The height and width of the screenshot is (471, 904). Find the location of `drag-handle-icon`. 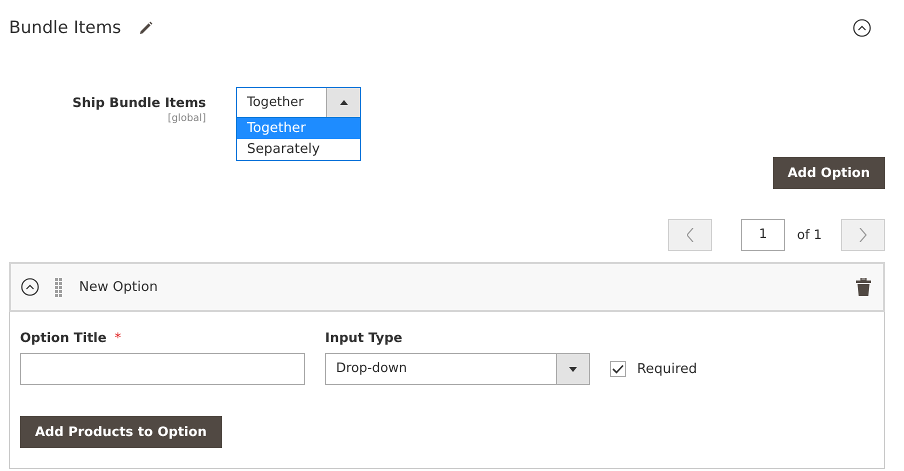

drag-handle-icon is located at coordinates (58, 287).